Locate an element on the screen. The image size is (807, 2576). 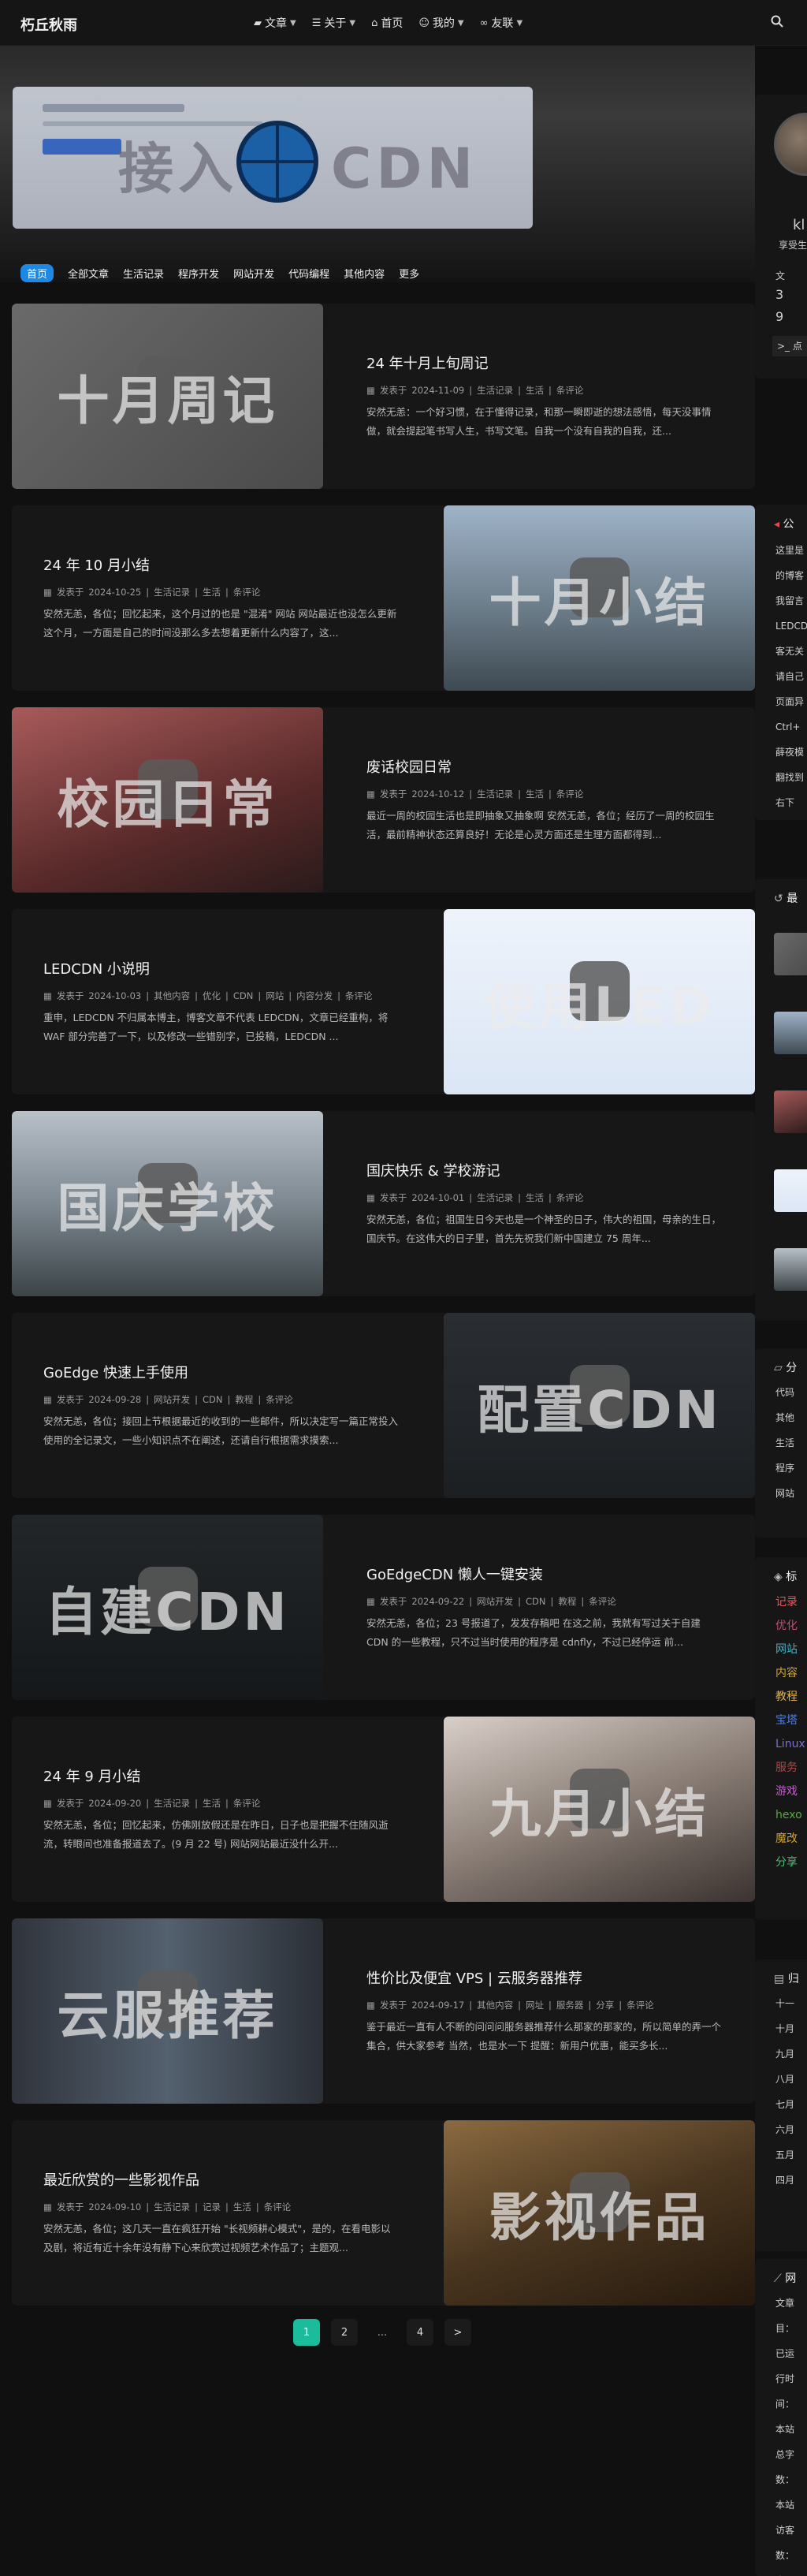
sidebar-line: 八月 is located at coordinates (781, 2079).